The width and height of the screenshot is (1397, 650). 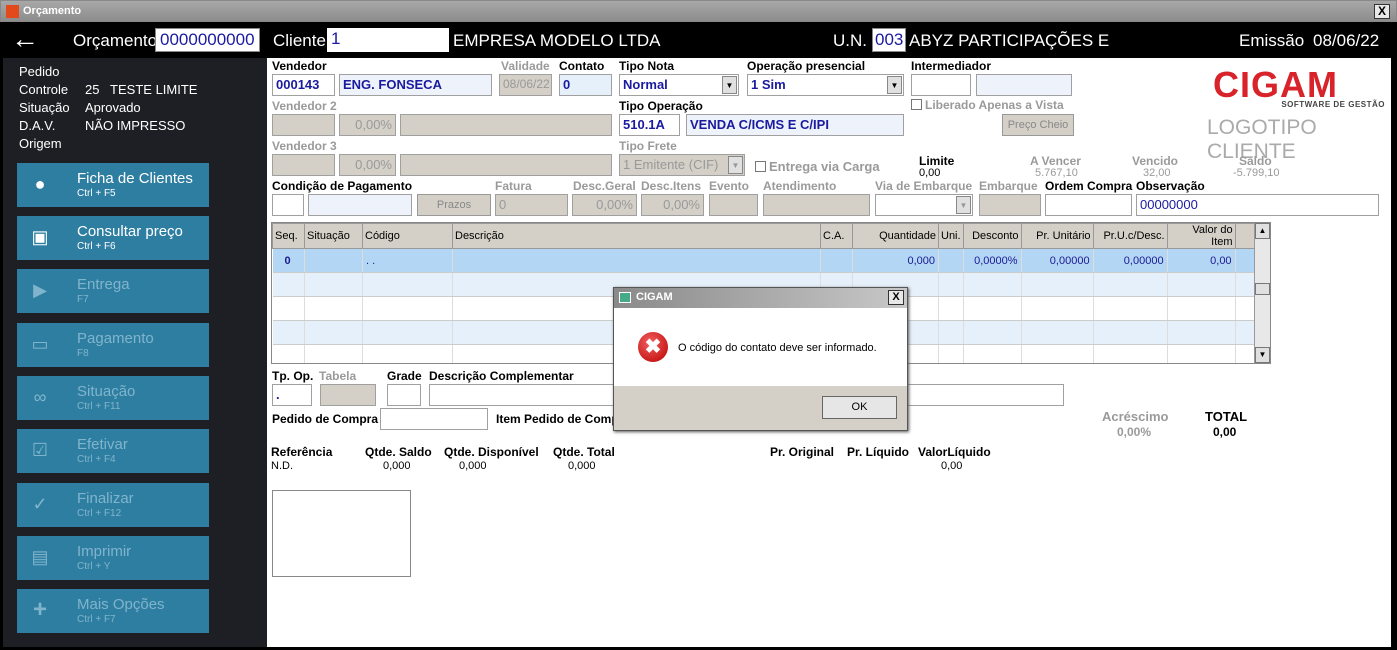 What do you see at coordinates (1088, 205) in the screenshot?
I see `ordem-compra-input` at bounding box center [1088, 205].